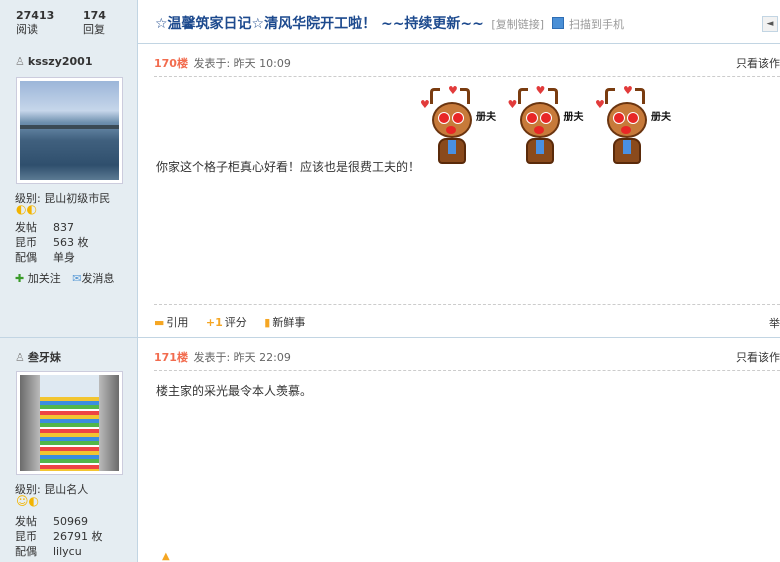 The image size is (780, 562). What do you see at coordinates (78, 536) in the screenshot?
I see `info-value: 26791 枚` at bounding box center [78, 536].